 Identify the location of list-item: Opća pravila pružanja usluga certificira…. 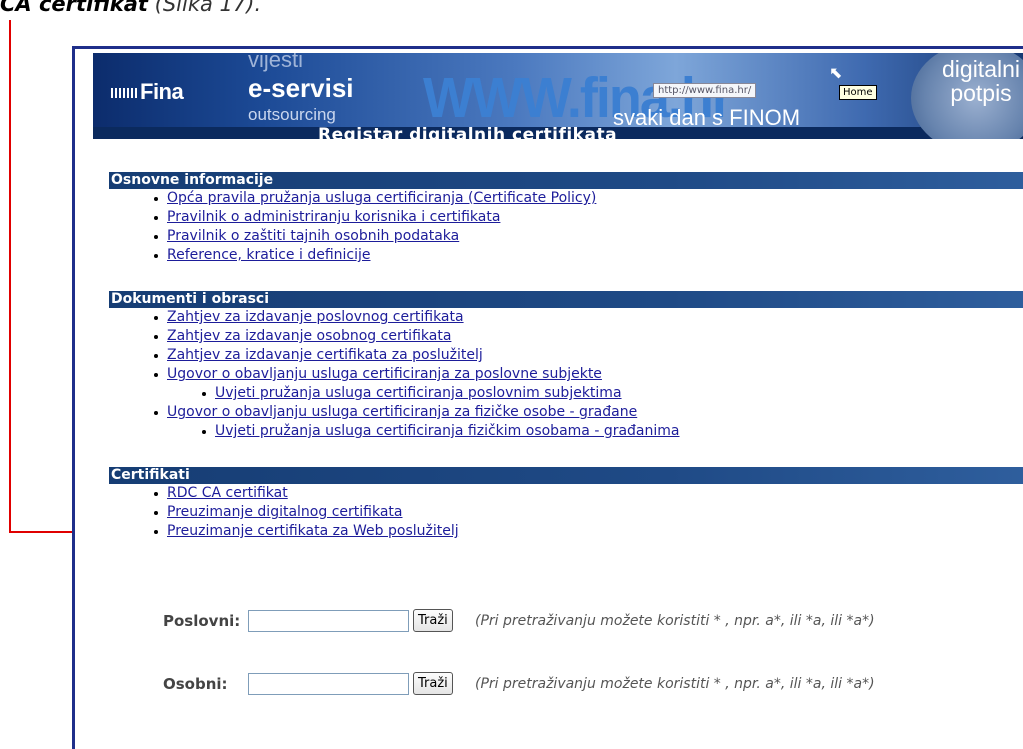
(588, 198).